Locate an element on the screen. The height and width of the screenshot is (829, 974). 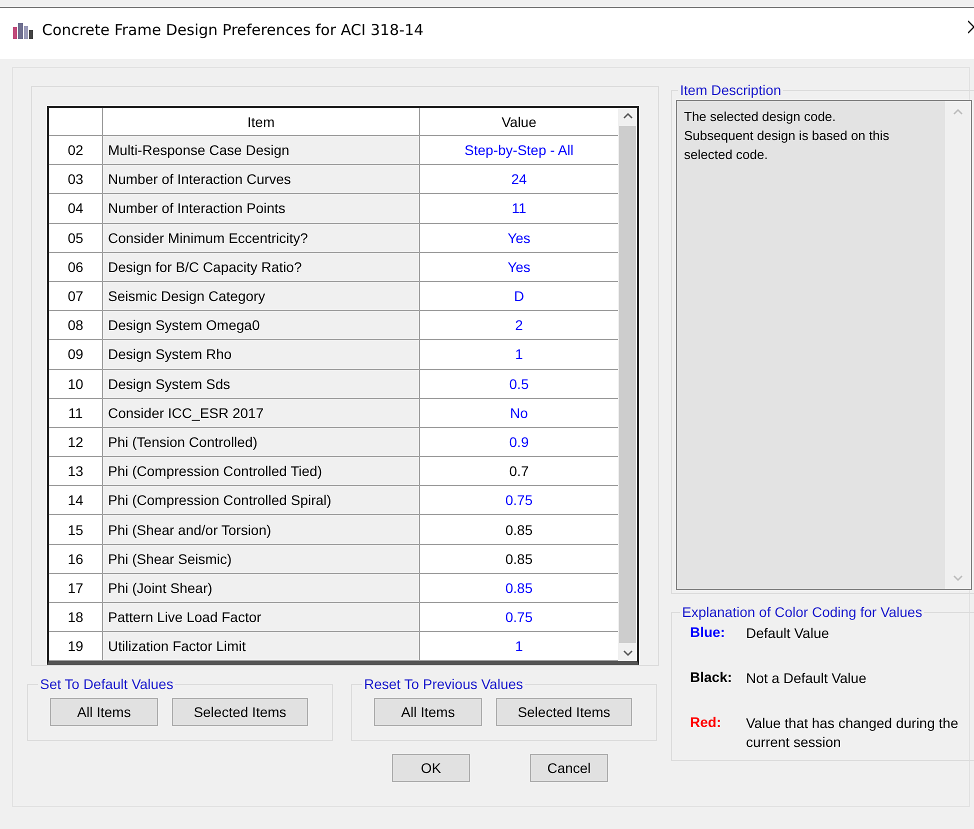
value-cell: 0.5 is located at coordinates (519, 384).